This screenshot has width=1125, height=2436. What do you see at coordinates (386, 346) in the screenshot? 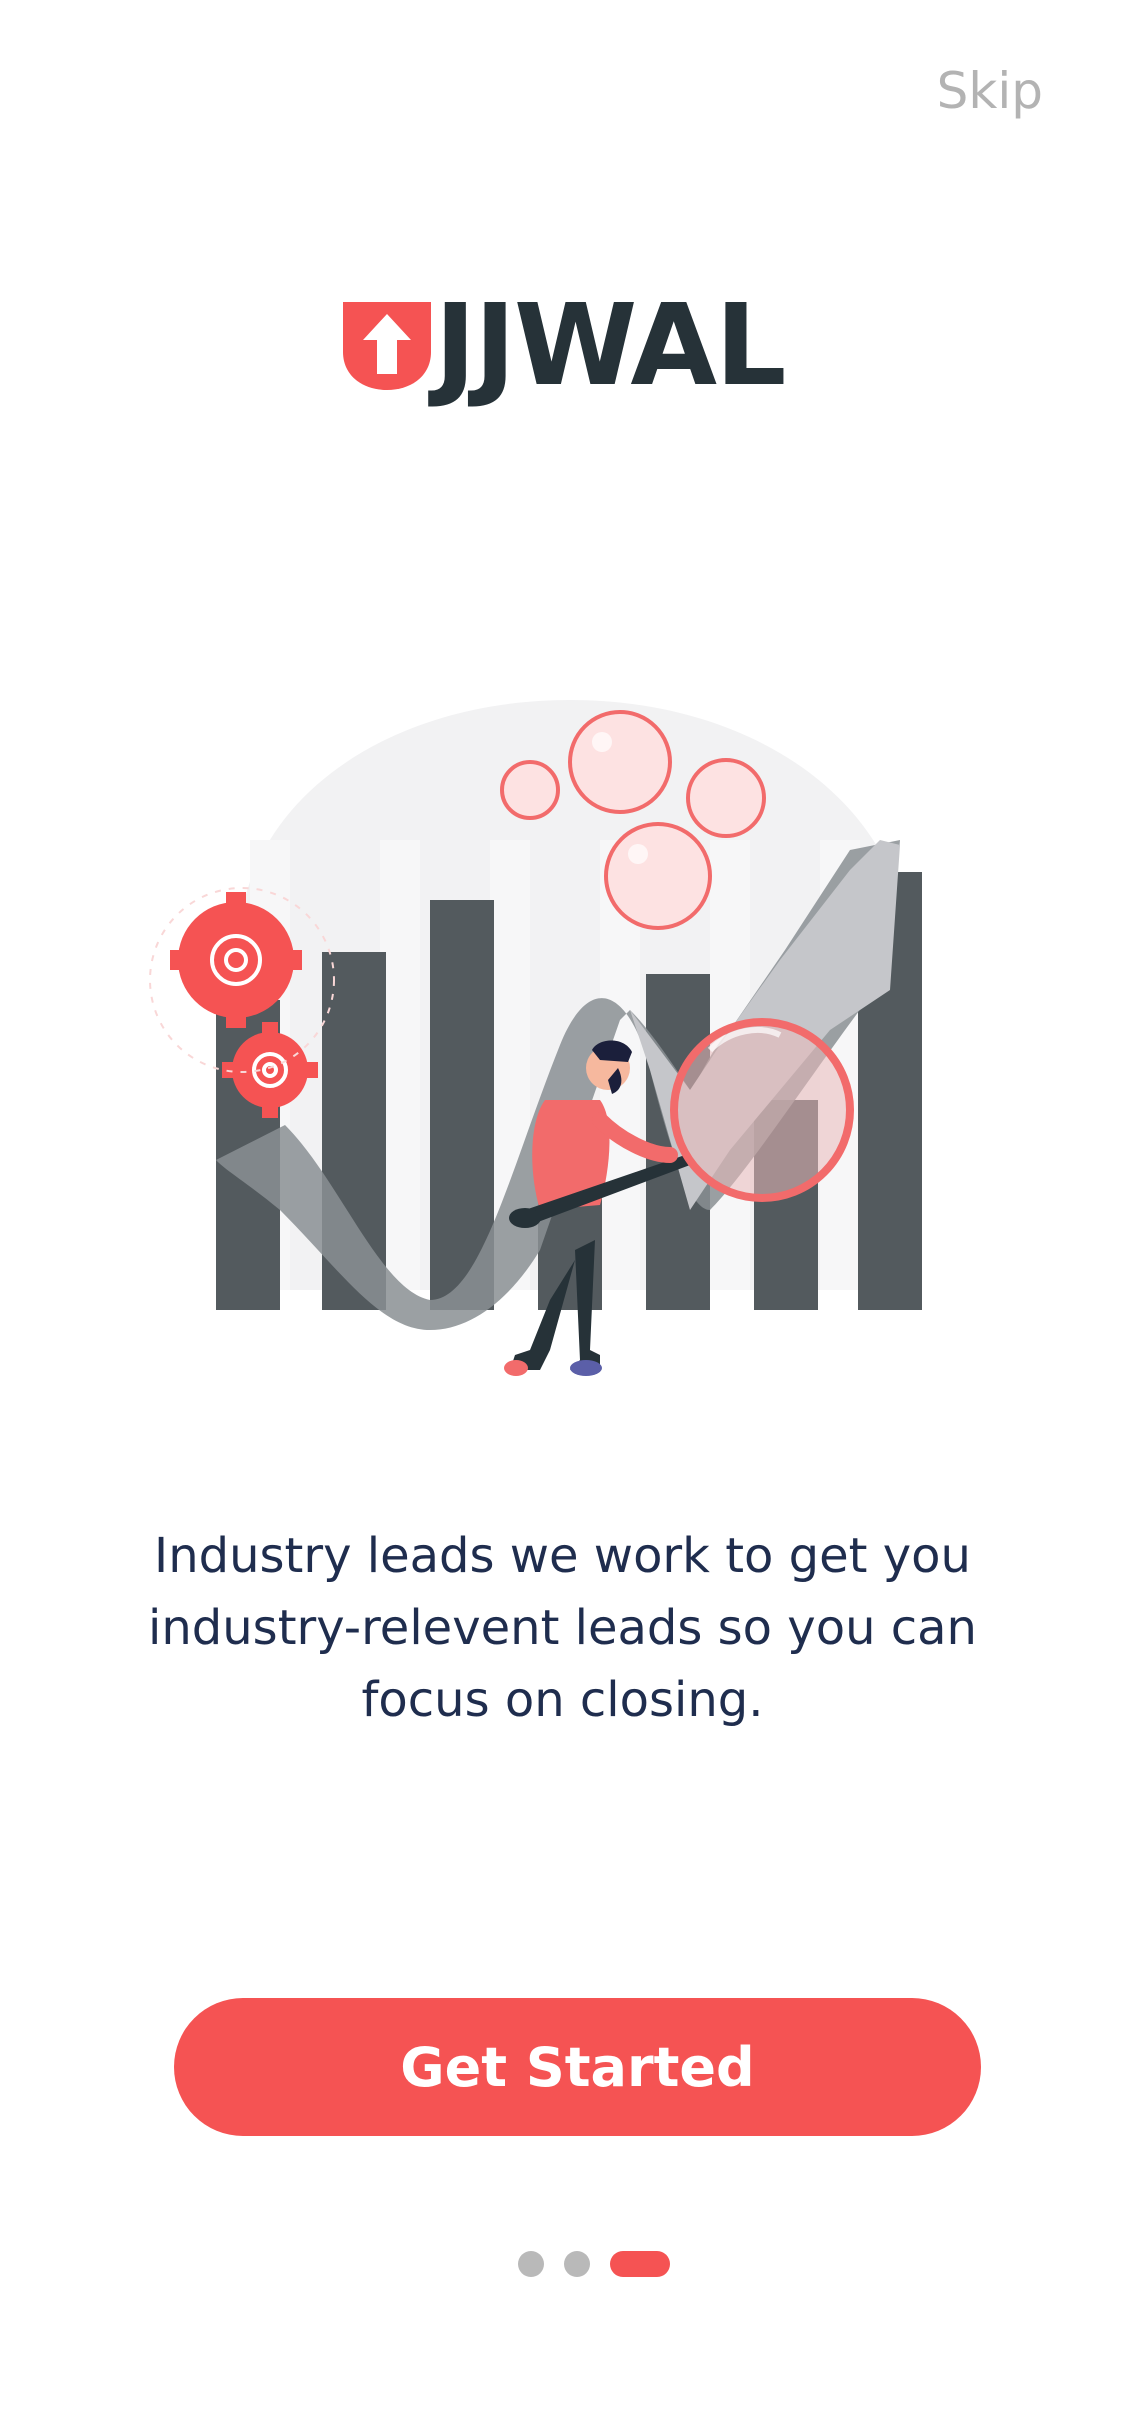
I see `shield-up-arrow-icon` at bounding box center [386, 346].